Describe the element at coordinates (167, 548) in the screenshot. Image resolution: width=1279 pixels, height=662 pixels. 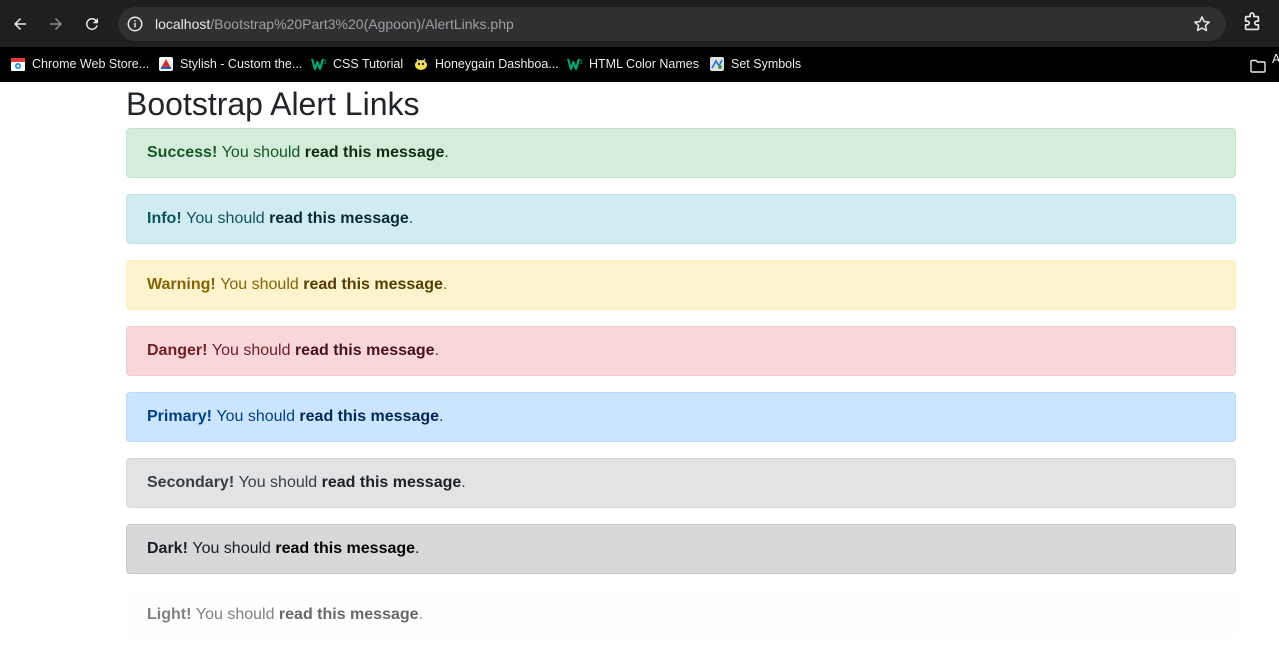
I see `alert-heading: Dark!` at that location.